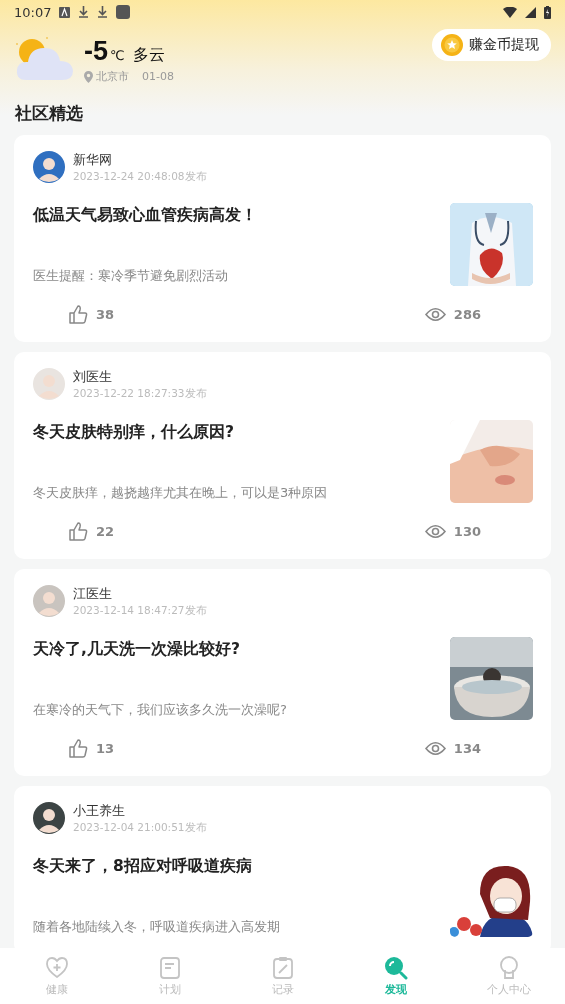  Describe the element at coordinates (49, 113) in the screenshot. I see `section-title: 社区精选` at that location.